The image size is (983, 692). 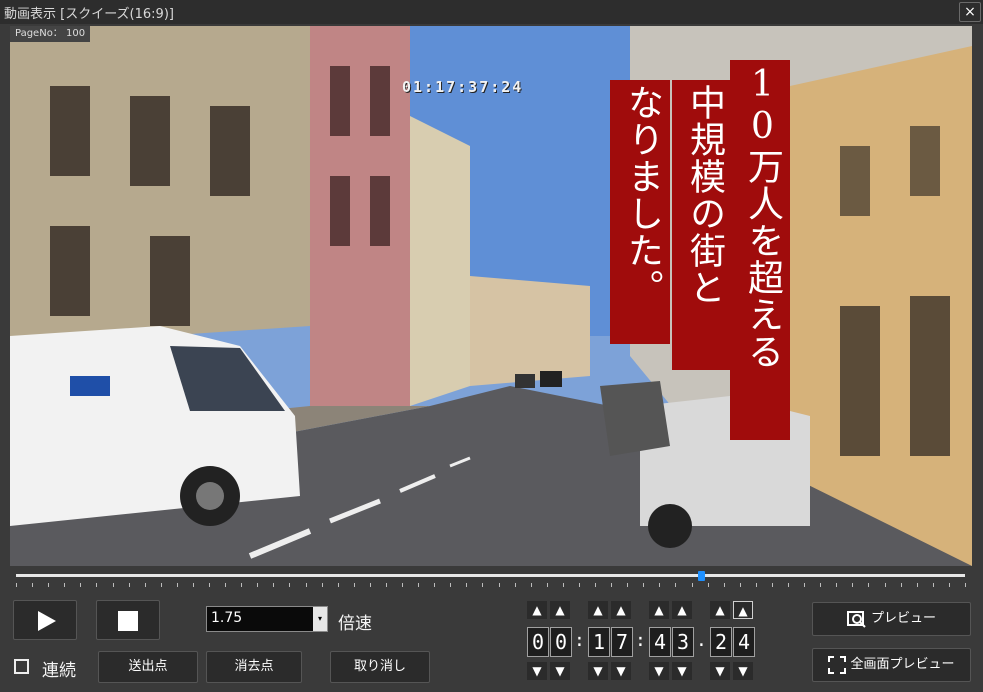 What do you see at coordinates (970, 12) in the screenshot?
I see `close-button: ×` at bounding box center [970, 12].